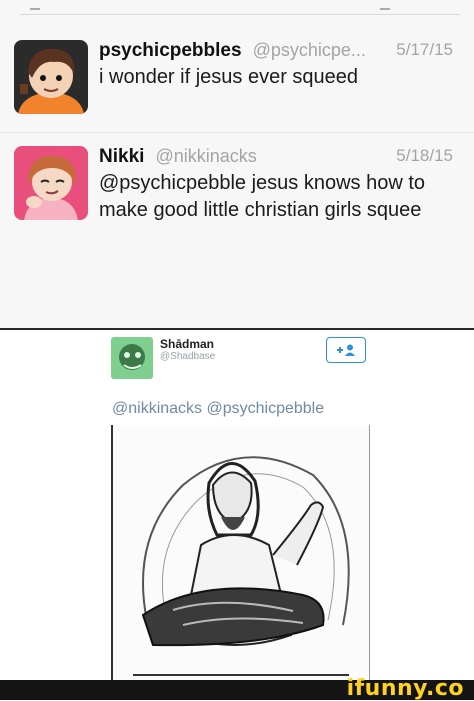 This screenshot has width=474, height=701. What do you see at coordinates (170, 50) in the screenshot?
I see `author-name: psychicpebbles` at bounding box center [170, 50].